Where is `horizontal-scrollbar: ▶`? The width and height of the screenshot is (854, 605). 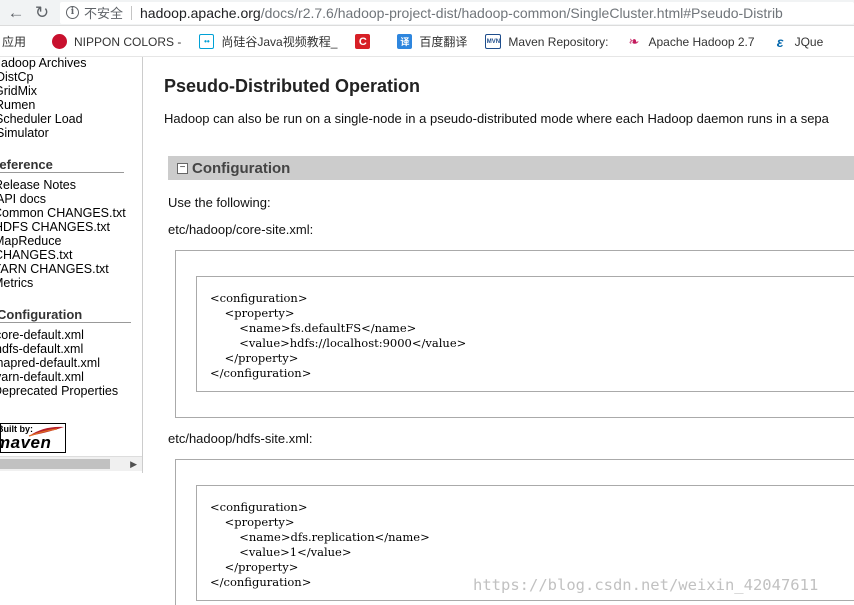 horizontal-scrollbar: ▶ is located at coordinates (71, 463).